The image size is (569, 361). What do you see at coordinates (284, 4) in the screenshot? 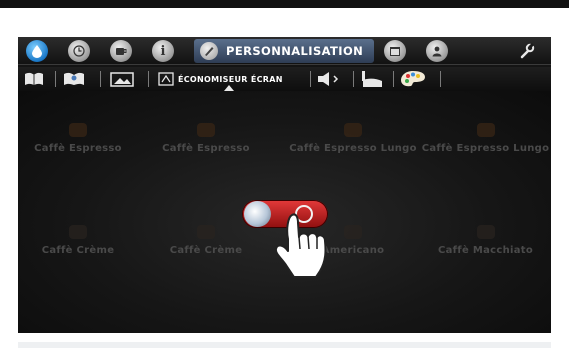
I see `top-rule` at bounding box center [284, 4].